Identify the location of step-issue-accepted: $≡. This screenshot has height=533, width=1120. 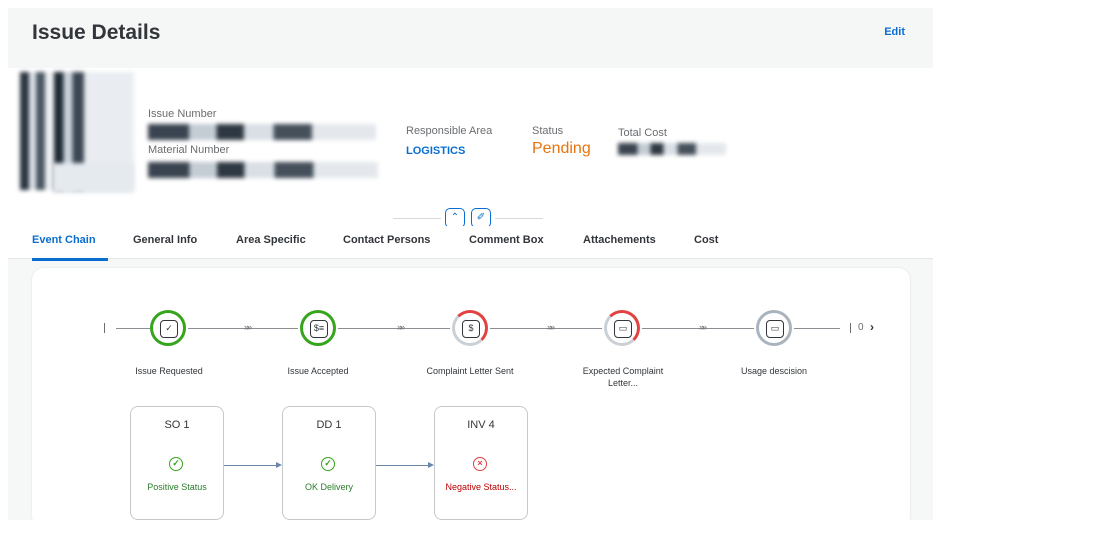
(318, 328).